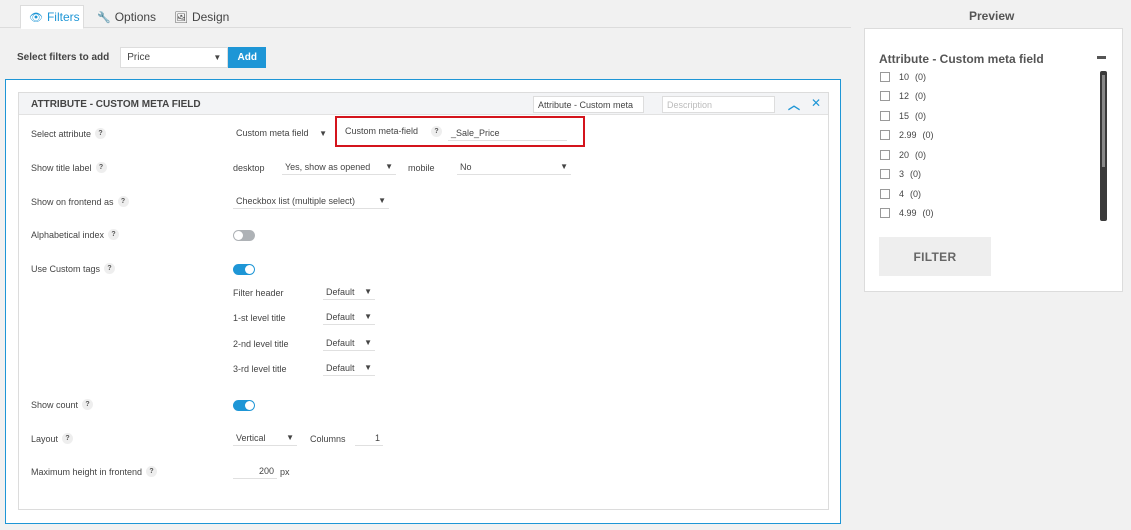 The height and width of the screenshot is (530, 1131). I want to click on desktop-title-value: Yes, show as opened, so click(328, 166).